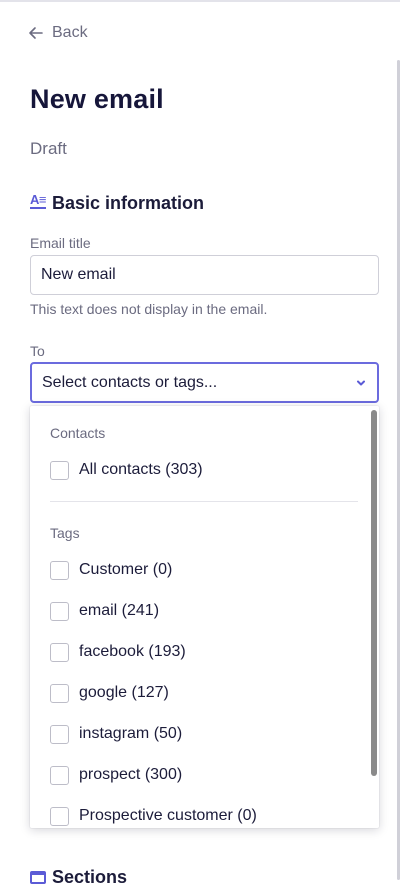  Describe the element at coordinates (124, 692) in the screenshot. I see `option-label: google (127)` at that location.